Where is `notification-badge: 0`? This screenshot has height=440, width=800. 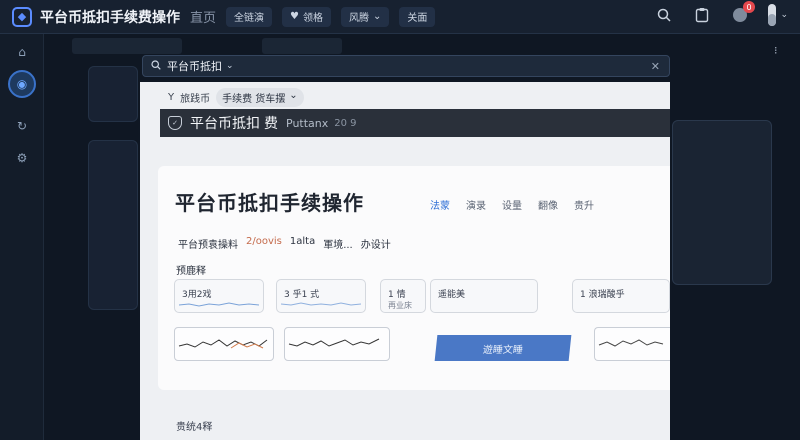 notification-badge: 0 is located at coordinates (749, 7).